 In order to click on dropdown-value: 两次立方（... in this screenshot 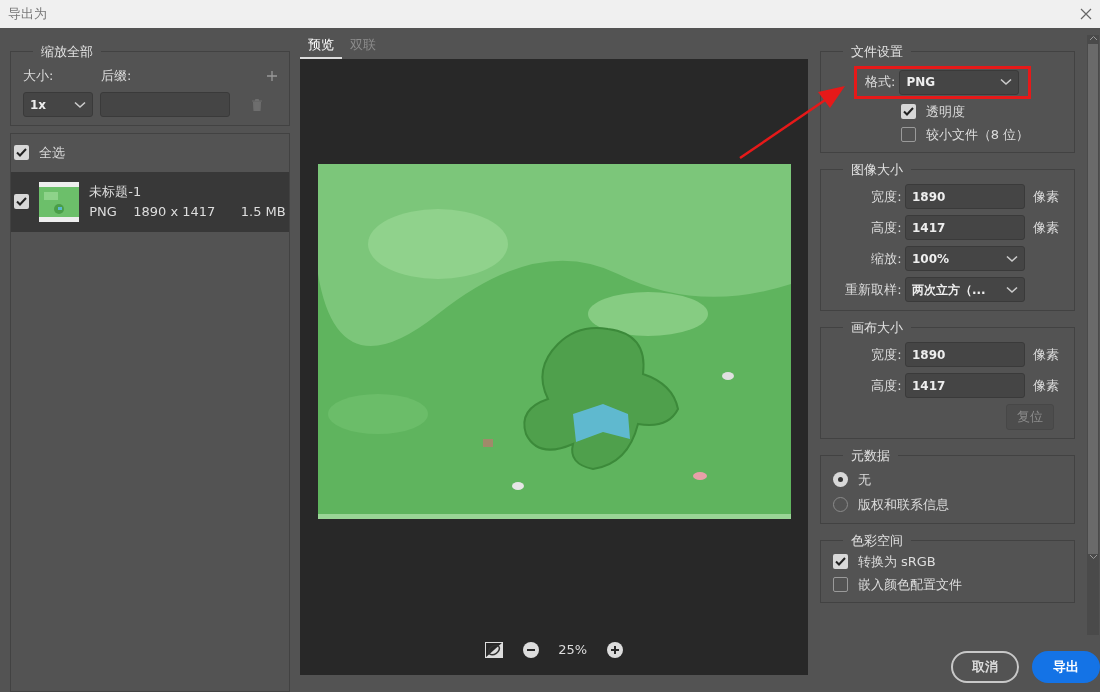, I will do `click(949, 290)`.